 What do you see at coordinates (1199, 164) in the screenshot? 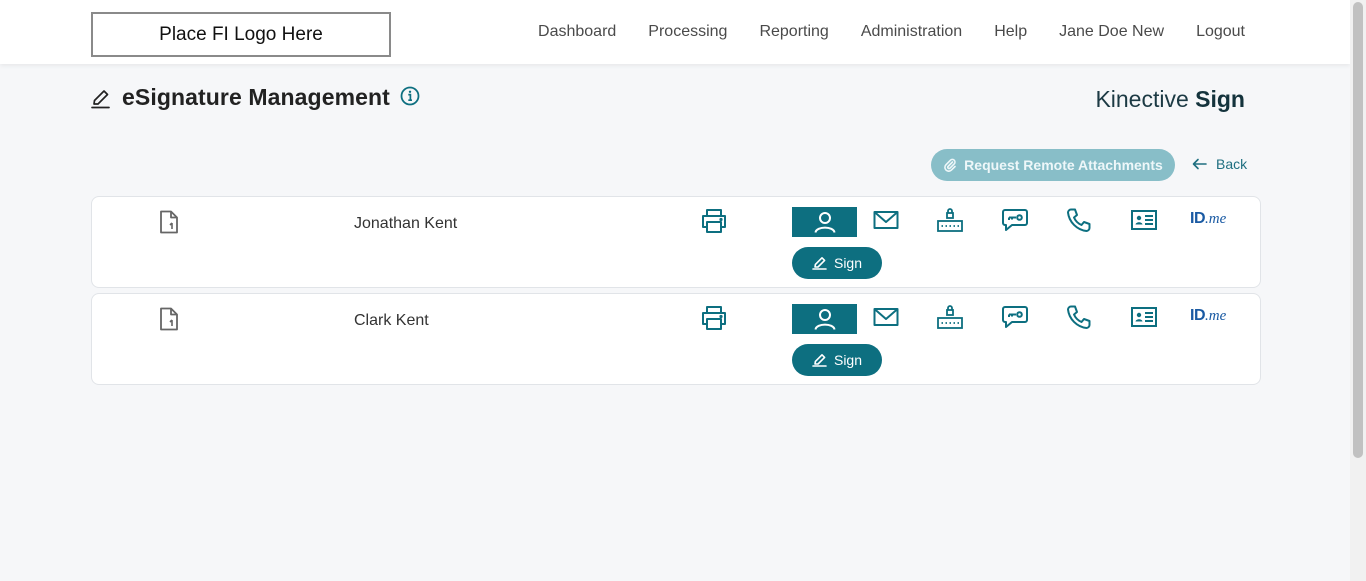
I see `arrow-left-icon` at bounding box center [1199, 164].